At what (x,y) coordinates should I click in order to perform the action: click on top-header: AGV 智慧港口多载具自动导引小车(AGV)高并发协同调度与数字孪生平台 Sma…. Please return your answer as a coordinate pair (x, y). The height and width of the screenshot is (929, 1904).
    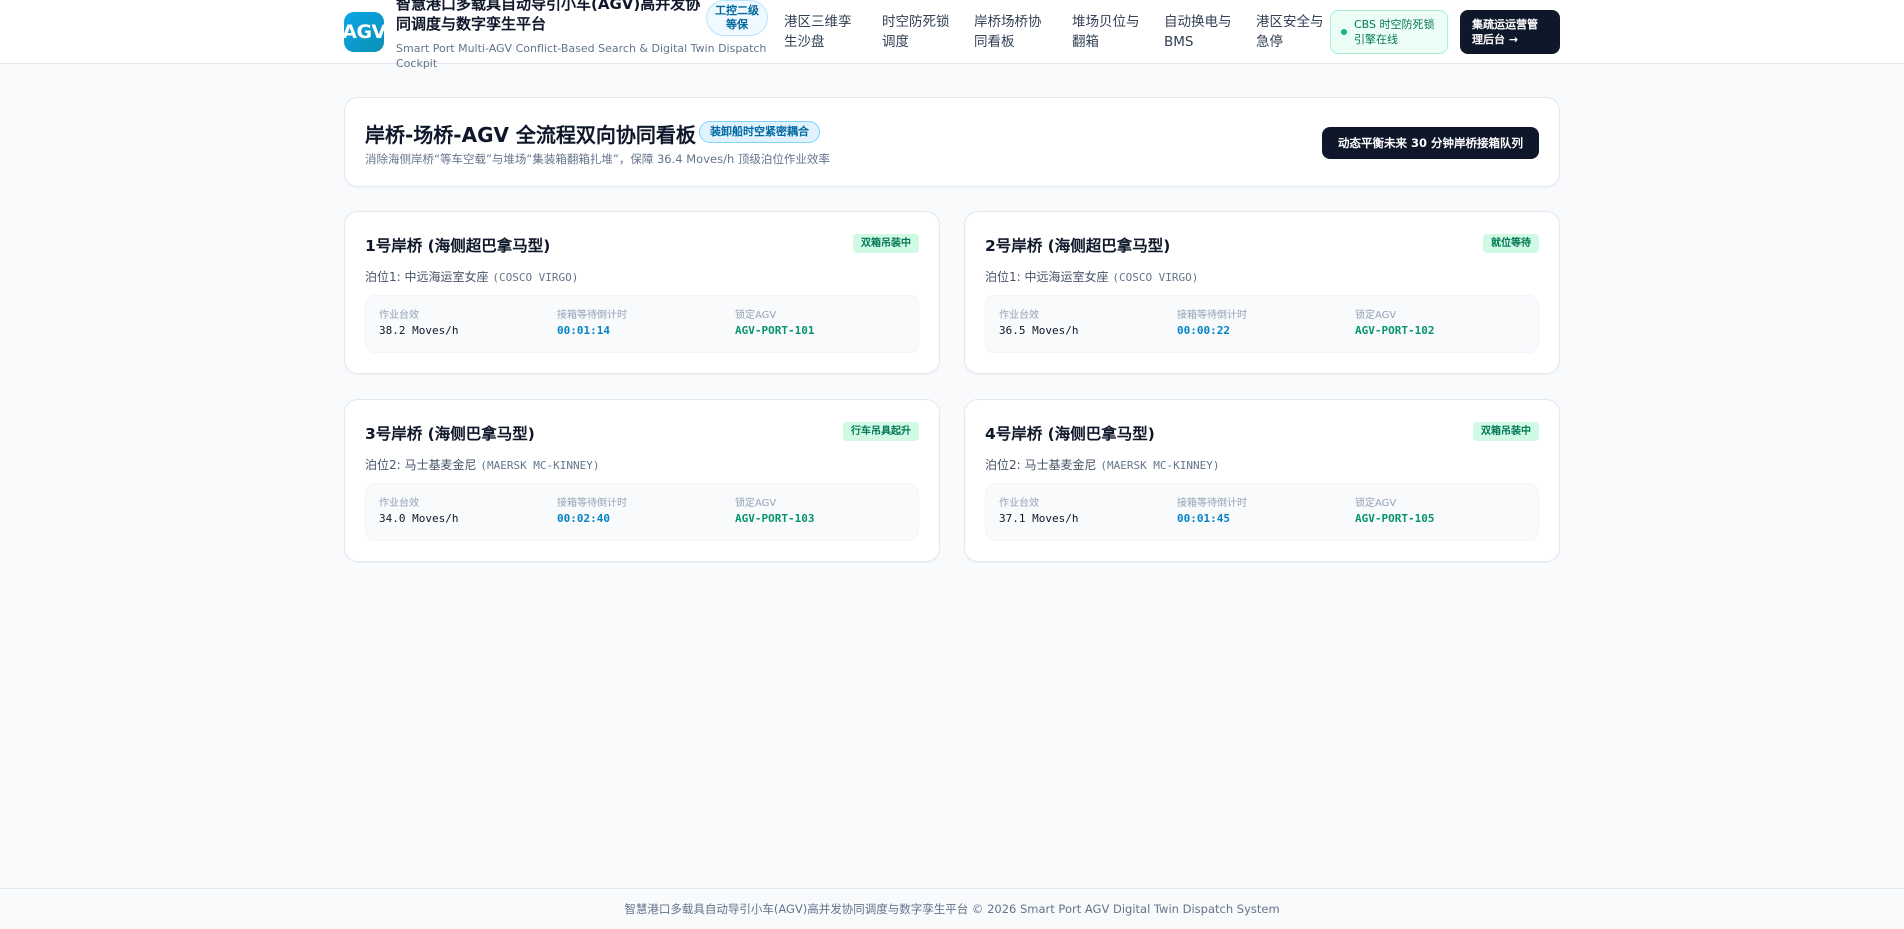
    Looking at the image, I should click on (952, 35).